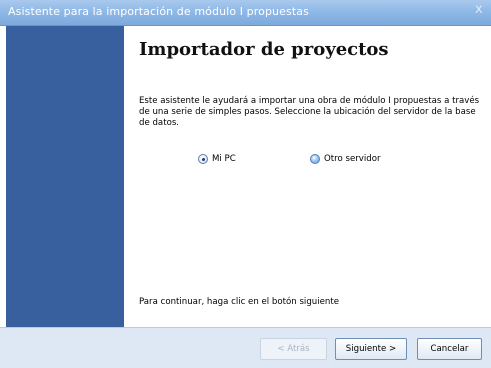 The image size is (491, 368). Describe the element at coordinates (245, 347) in the screenshot. I see `button-bar: < Atrás Siguiente > Cancelar` at that location.